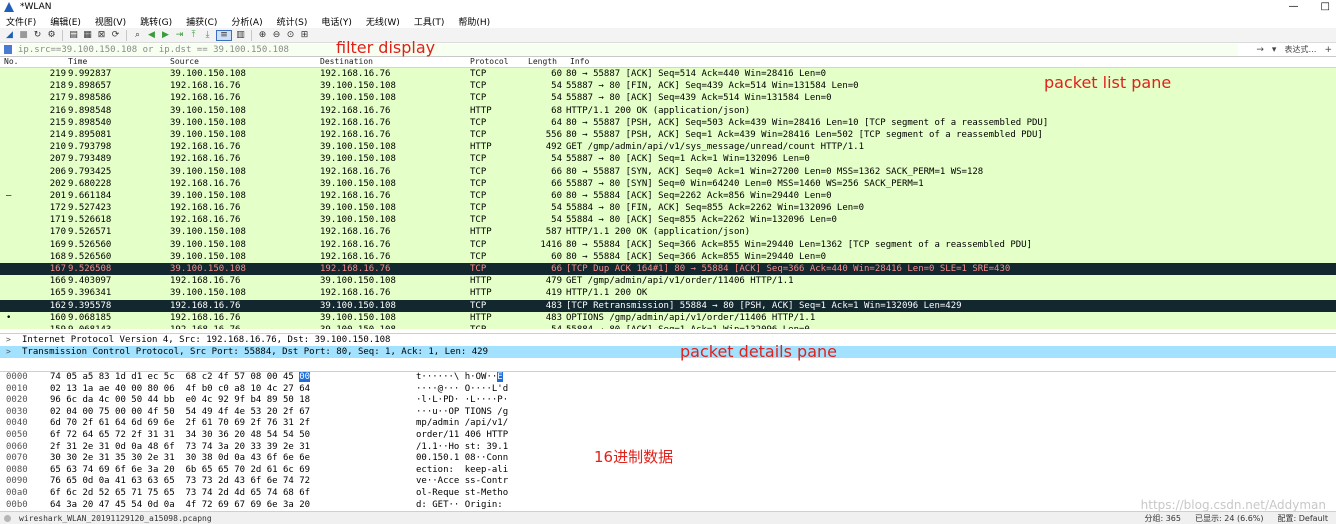 The height and width of the screenshot is (524, 1336). I want to click on save-file-icon: ▦, so click(87, 35).